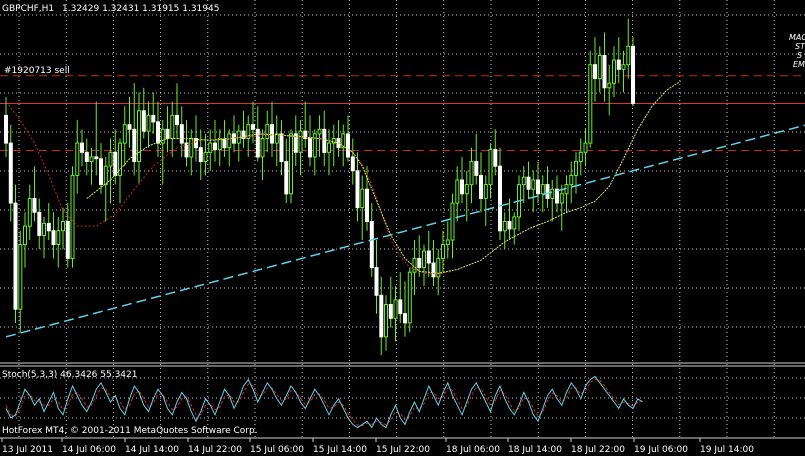  I want to click on corner-label-4: EM, so click(799, 64).